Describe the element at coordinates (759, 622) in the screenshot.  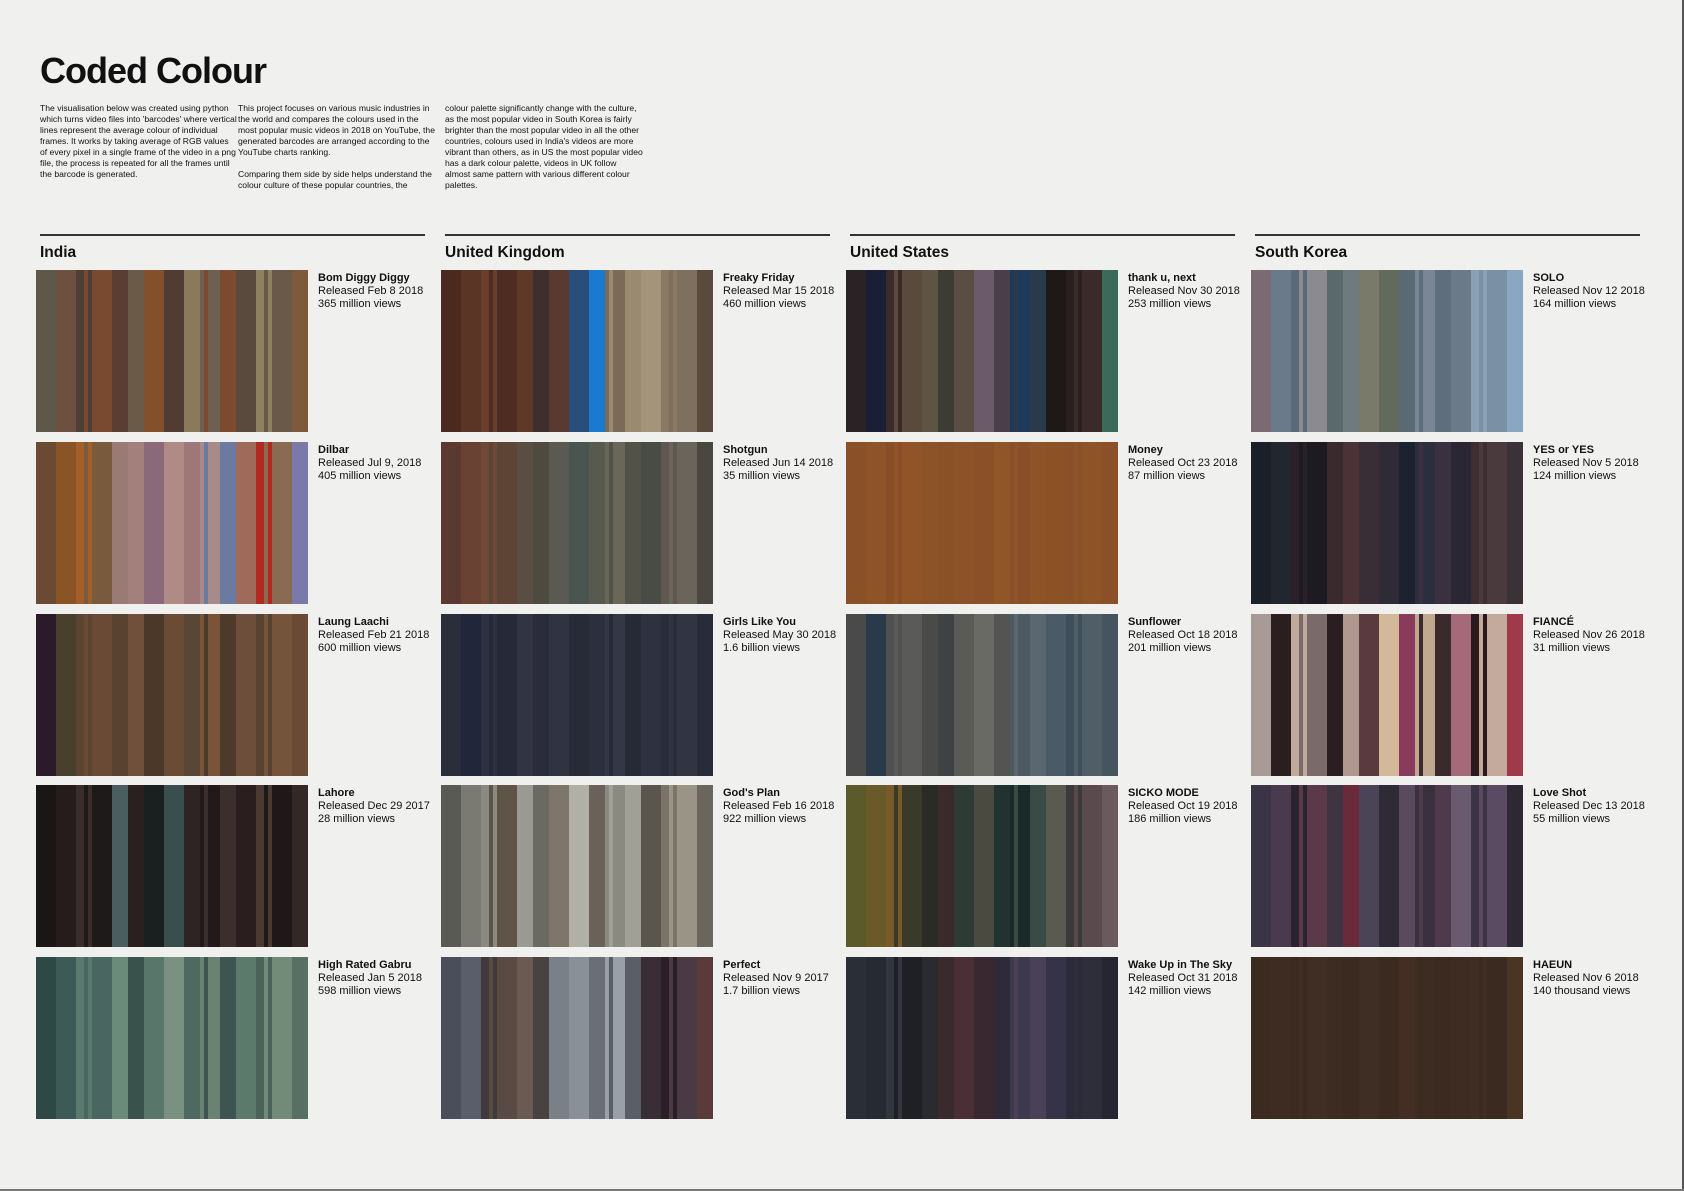
I see `song-title: Girls Like You` at that location.